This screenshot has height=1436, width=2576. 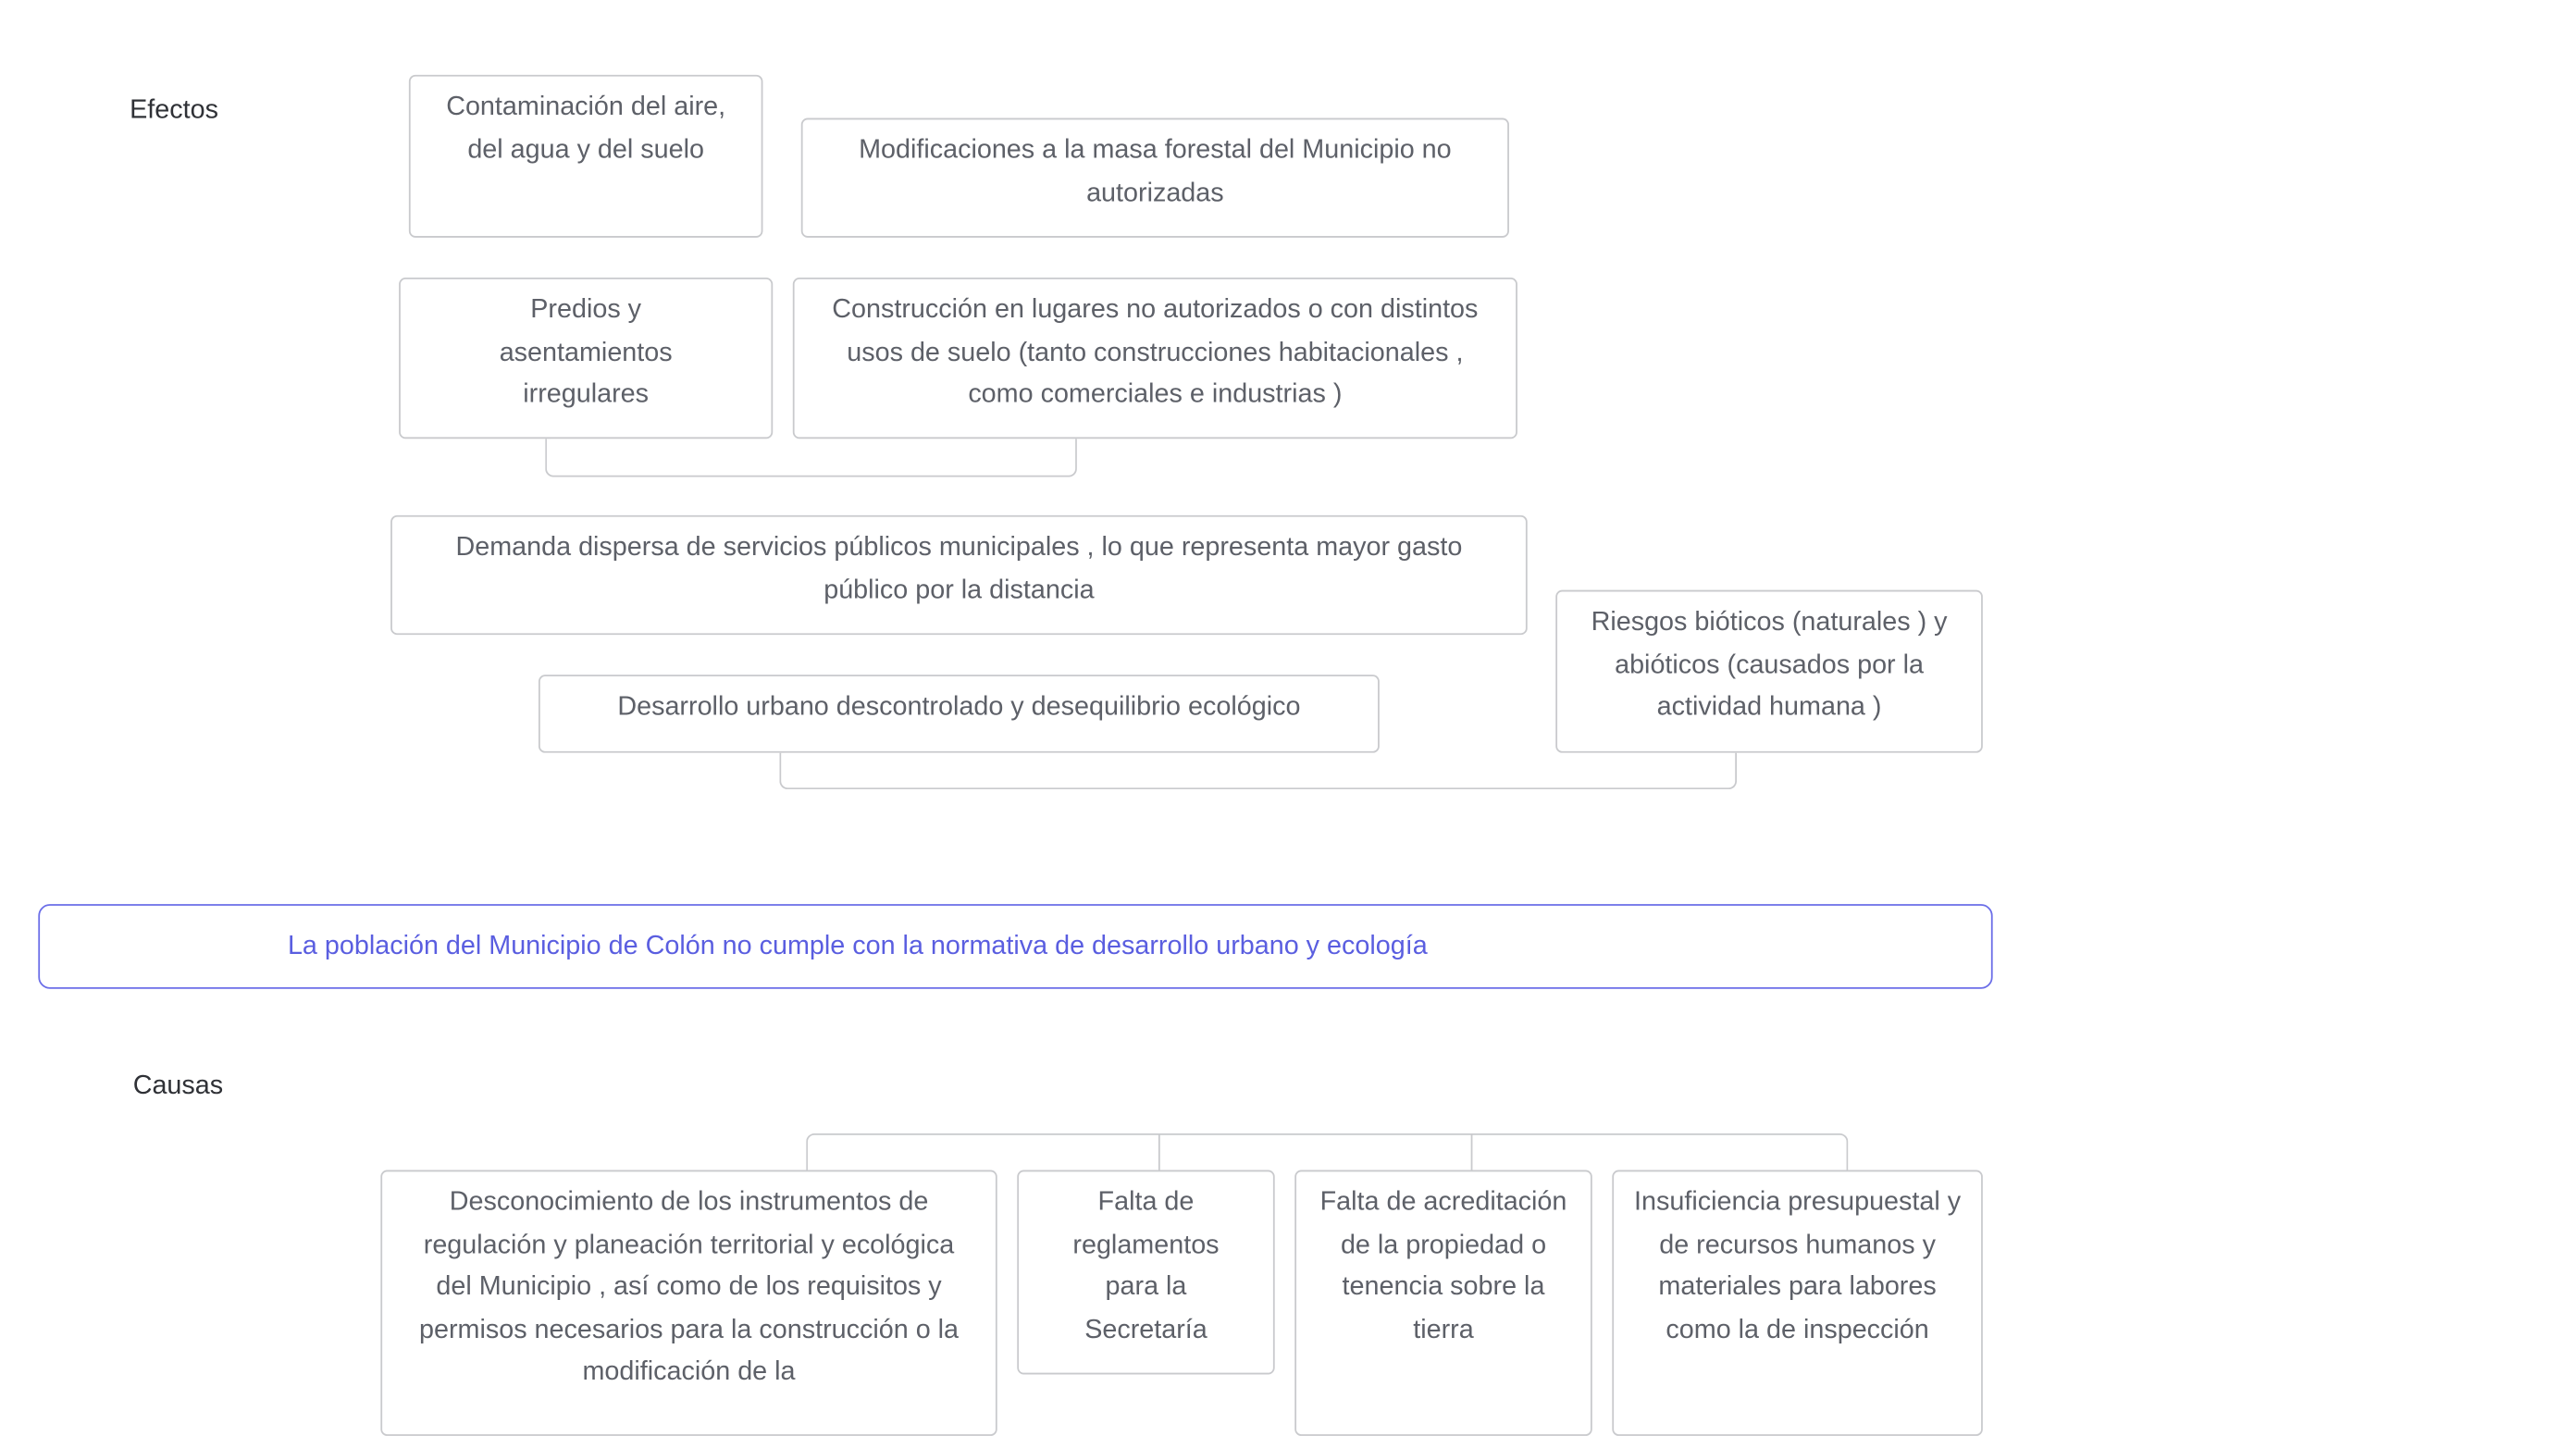 What do you see at coordinates (586, 352) in the screenshot?
I see `effect-text: Predios y asentamientos irregulares` at bounding box center [586, 352].